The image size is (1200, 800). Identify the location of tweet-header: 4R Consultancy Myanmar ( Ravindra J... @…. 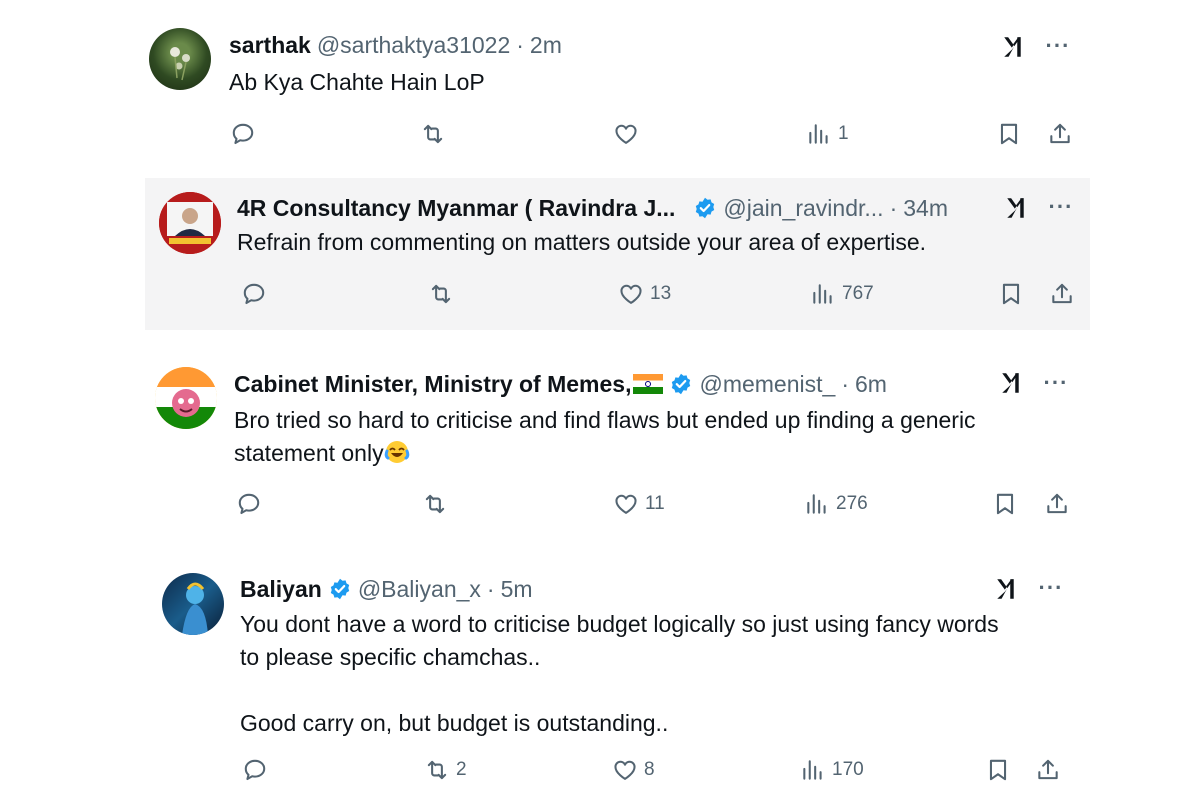
(592, 208).